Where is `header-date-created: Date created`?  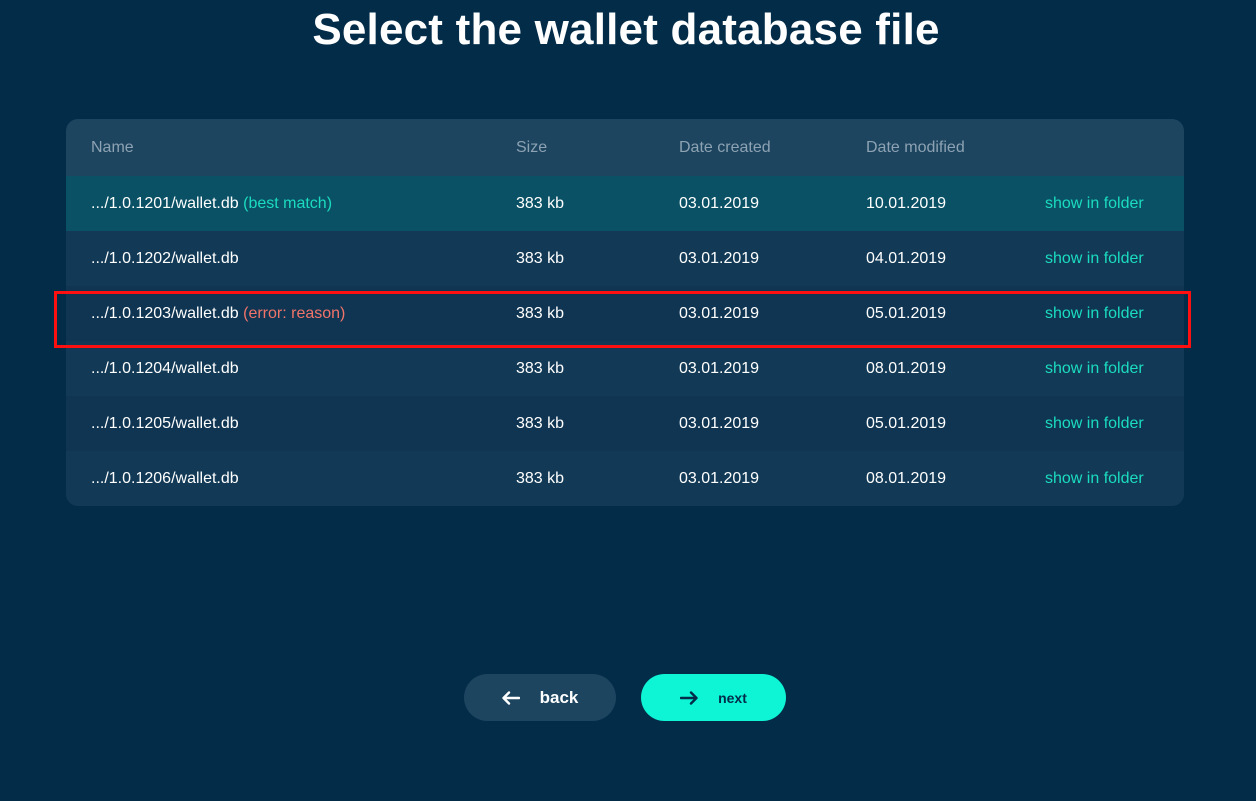 header-date-created: Date created is located at coordinates (725, 147).